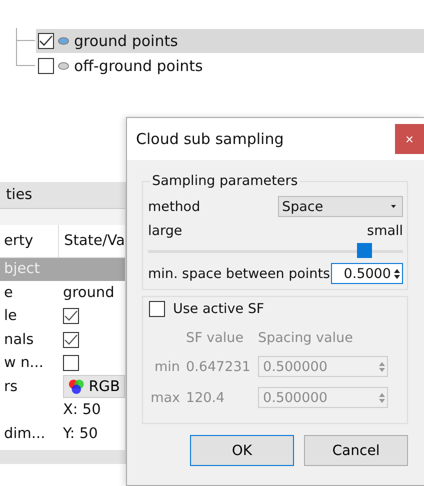 This screenshot has width=424, height=486. I want to click on method-dropdown: Space, so click(340, 206).